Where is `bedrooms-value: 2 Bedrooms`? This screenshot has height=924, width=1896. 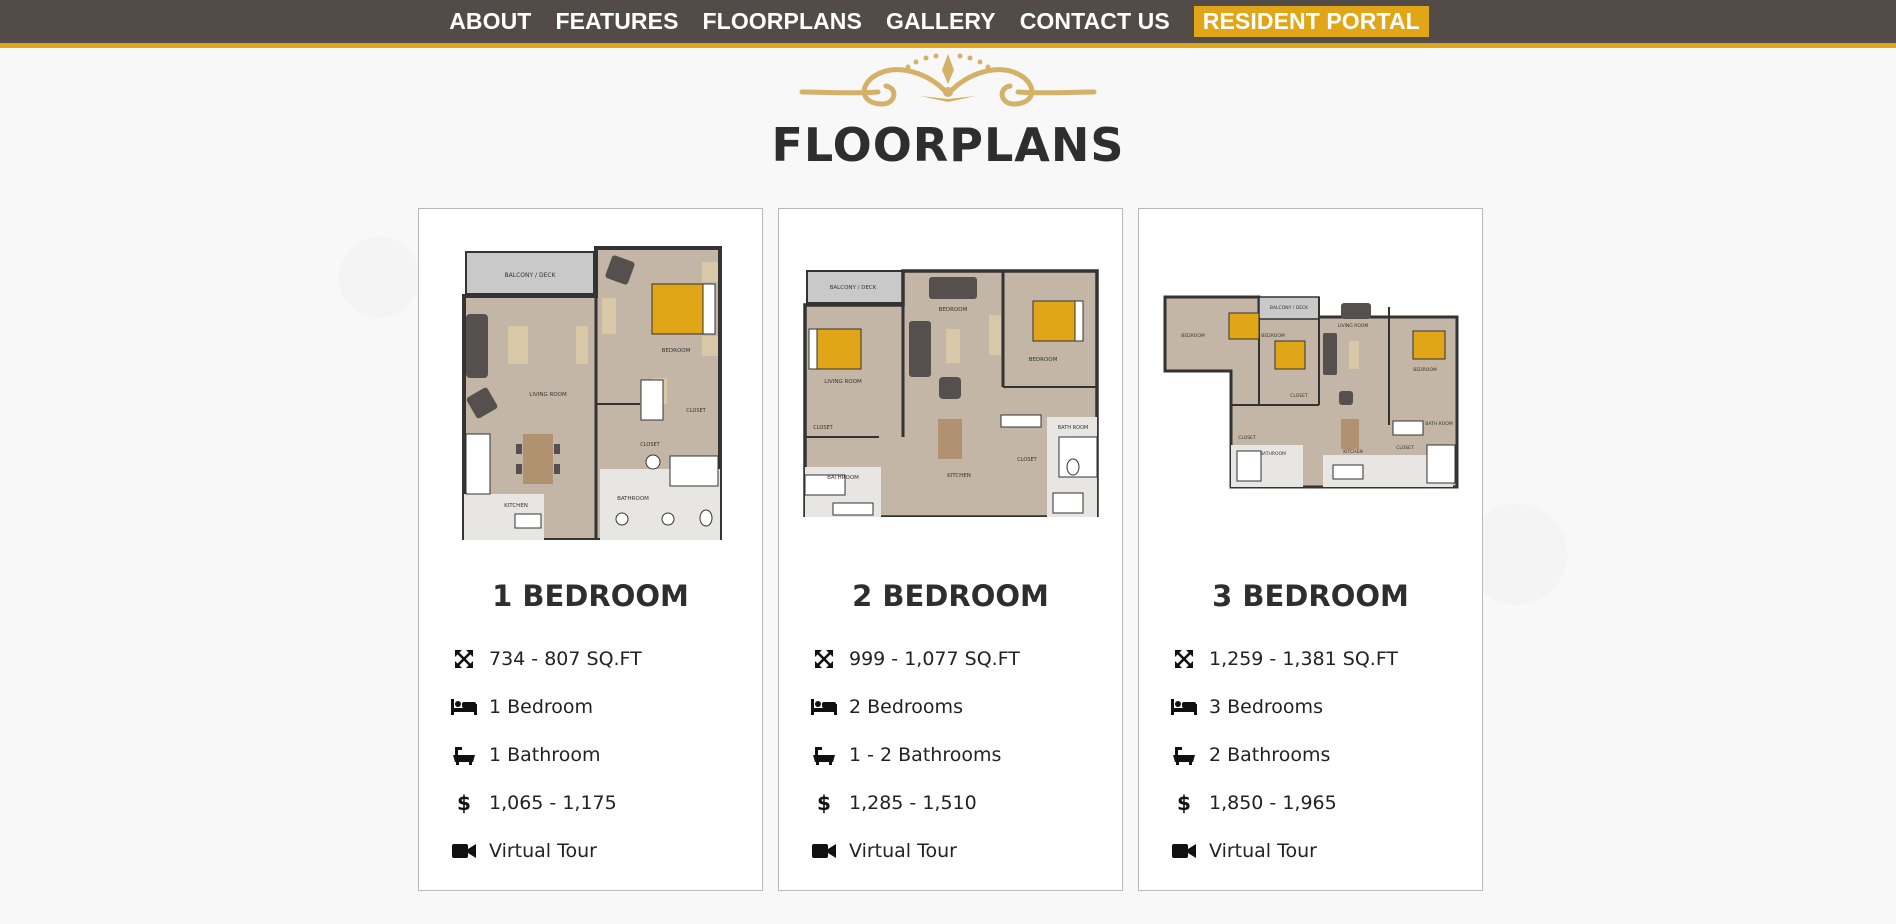 bedrooms-value: 2 Bedrooms is located at coordinates (906, 707).